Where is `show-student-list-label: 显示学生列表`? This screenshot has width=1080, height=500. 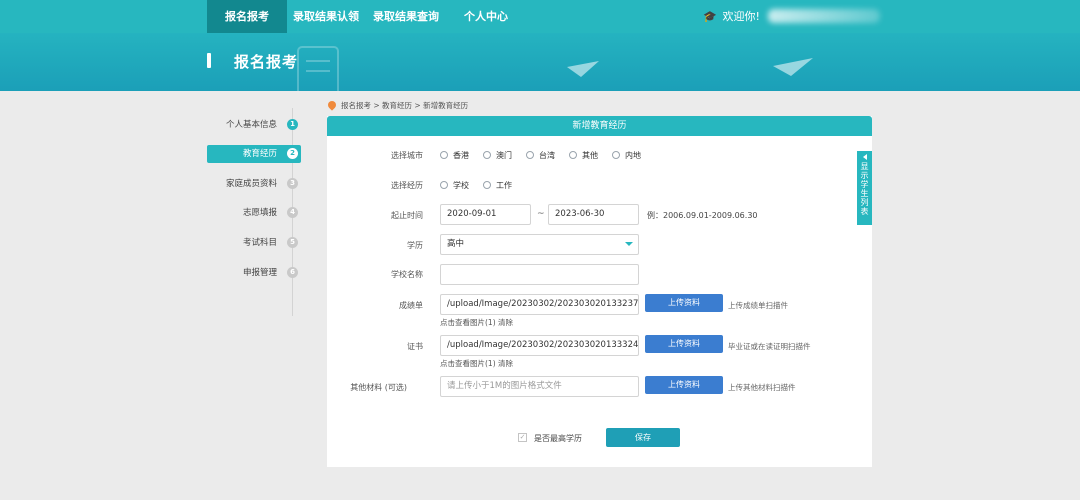
show-student-list-label: 显示学生列表 is located at coordinates (864, 189).